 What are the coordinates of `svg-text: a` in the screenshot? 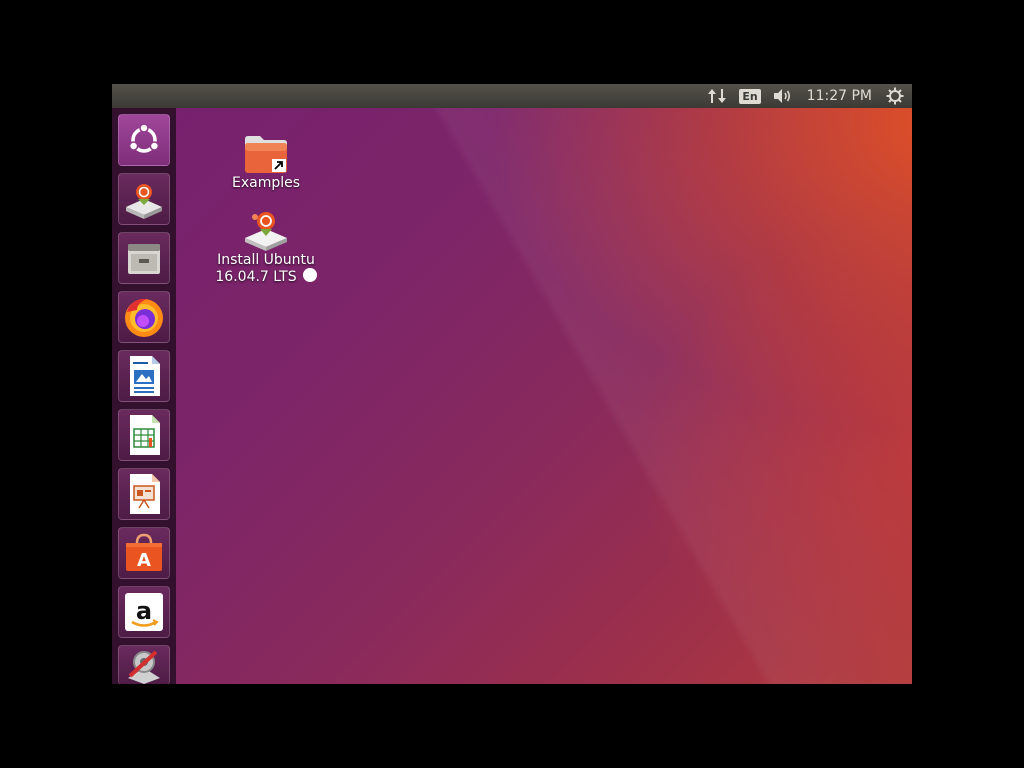 It's located at (144, 611).